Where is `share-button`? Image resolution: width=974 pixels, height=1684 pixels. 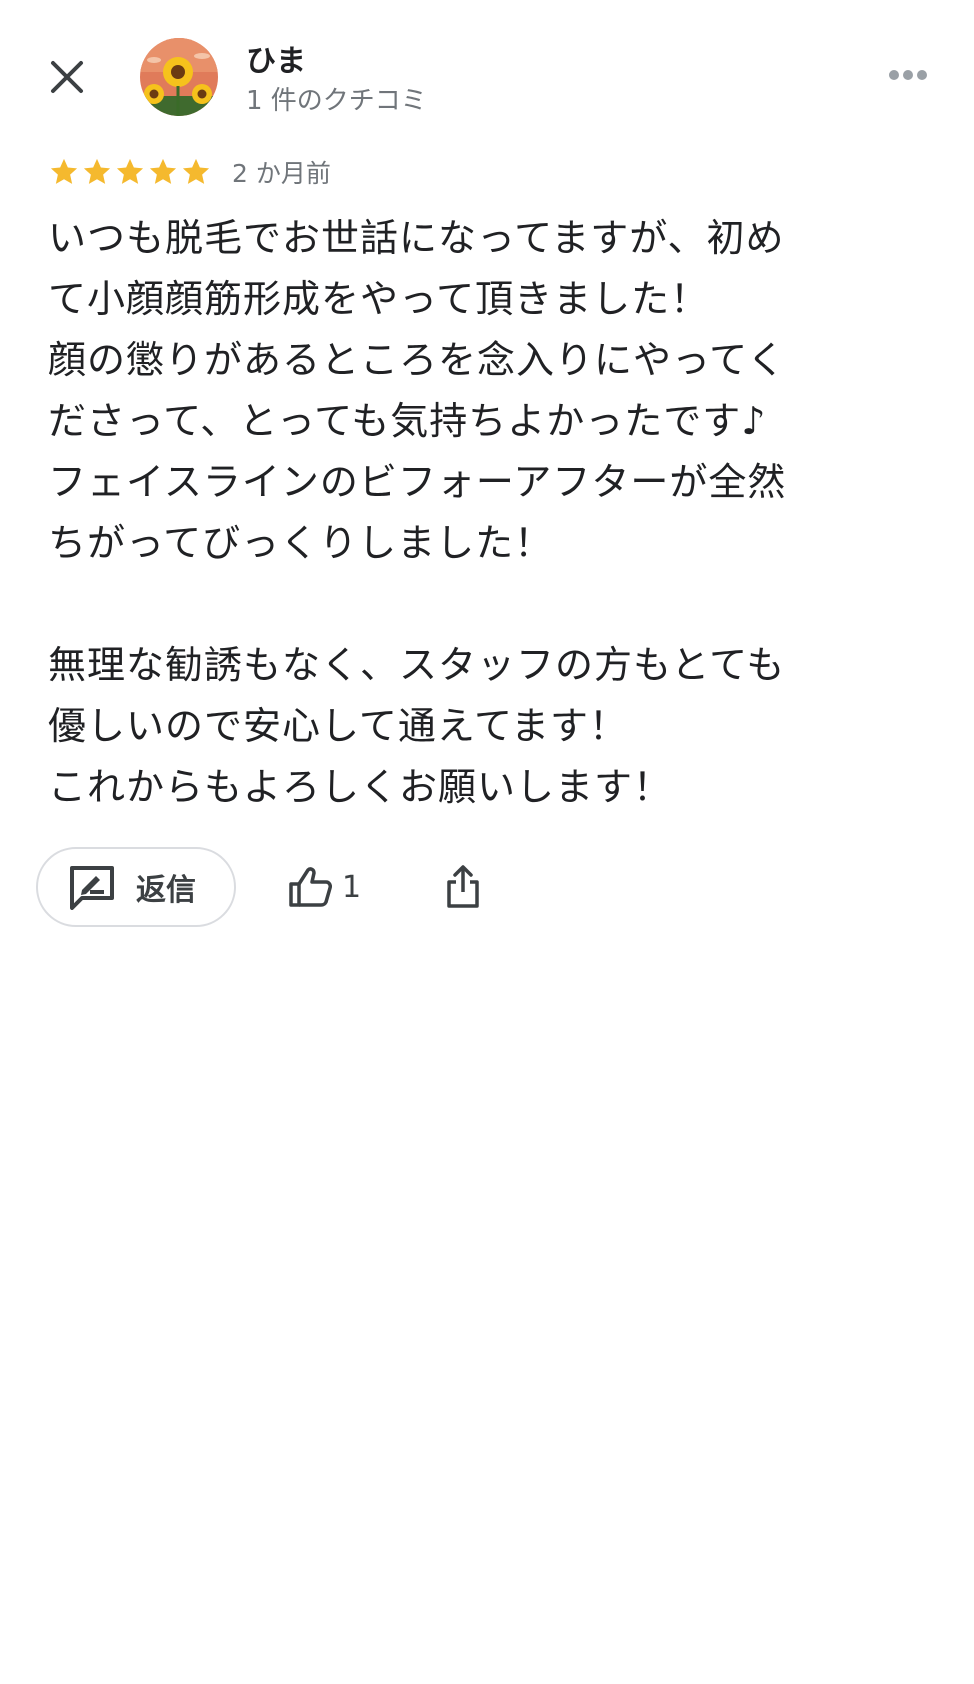
share-button is located at coordinates (463, 887).